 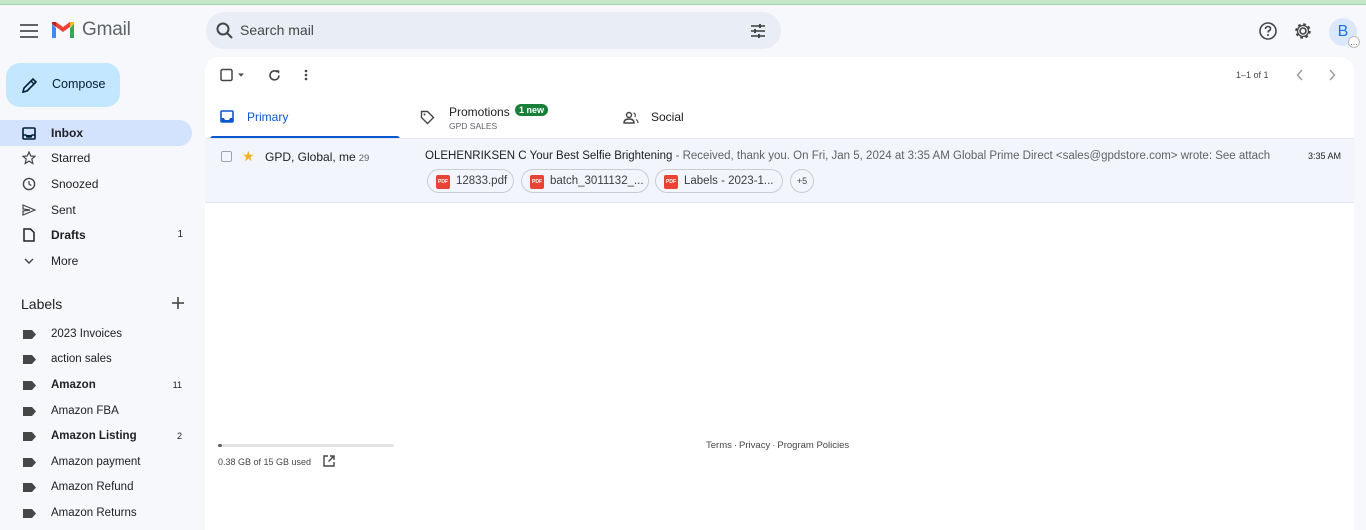 I want to click on main-menu-icon, so click(x=29, y=31).